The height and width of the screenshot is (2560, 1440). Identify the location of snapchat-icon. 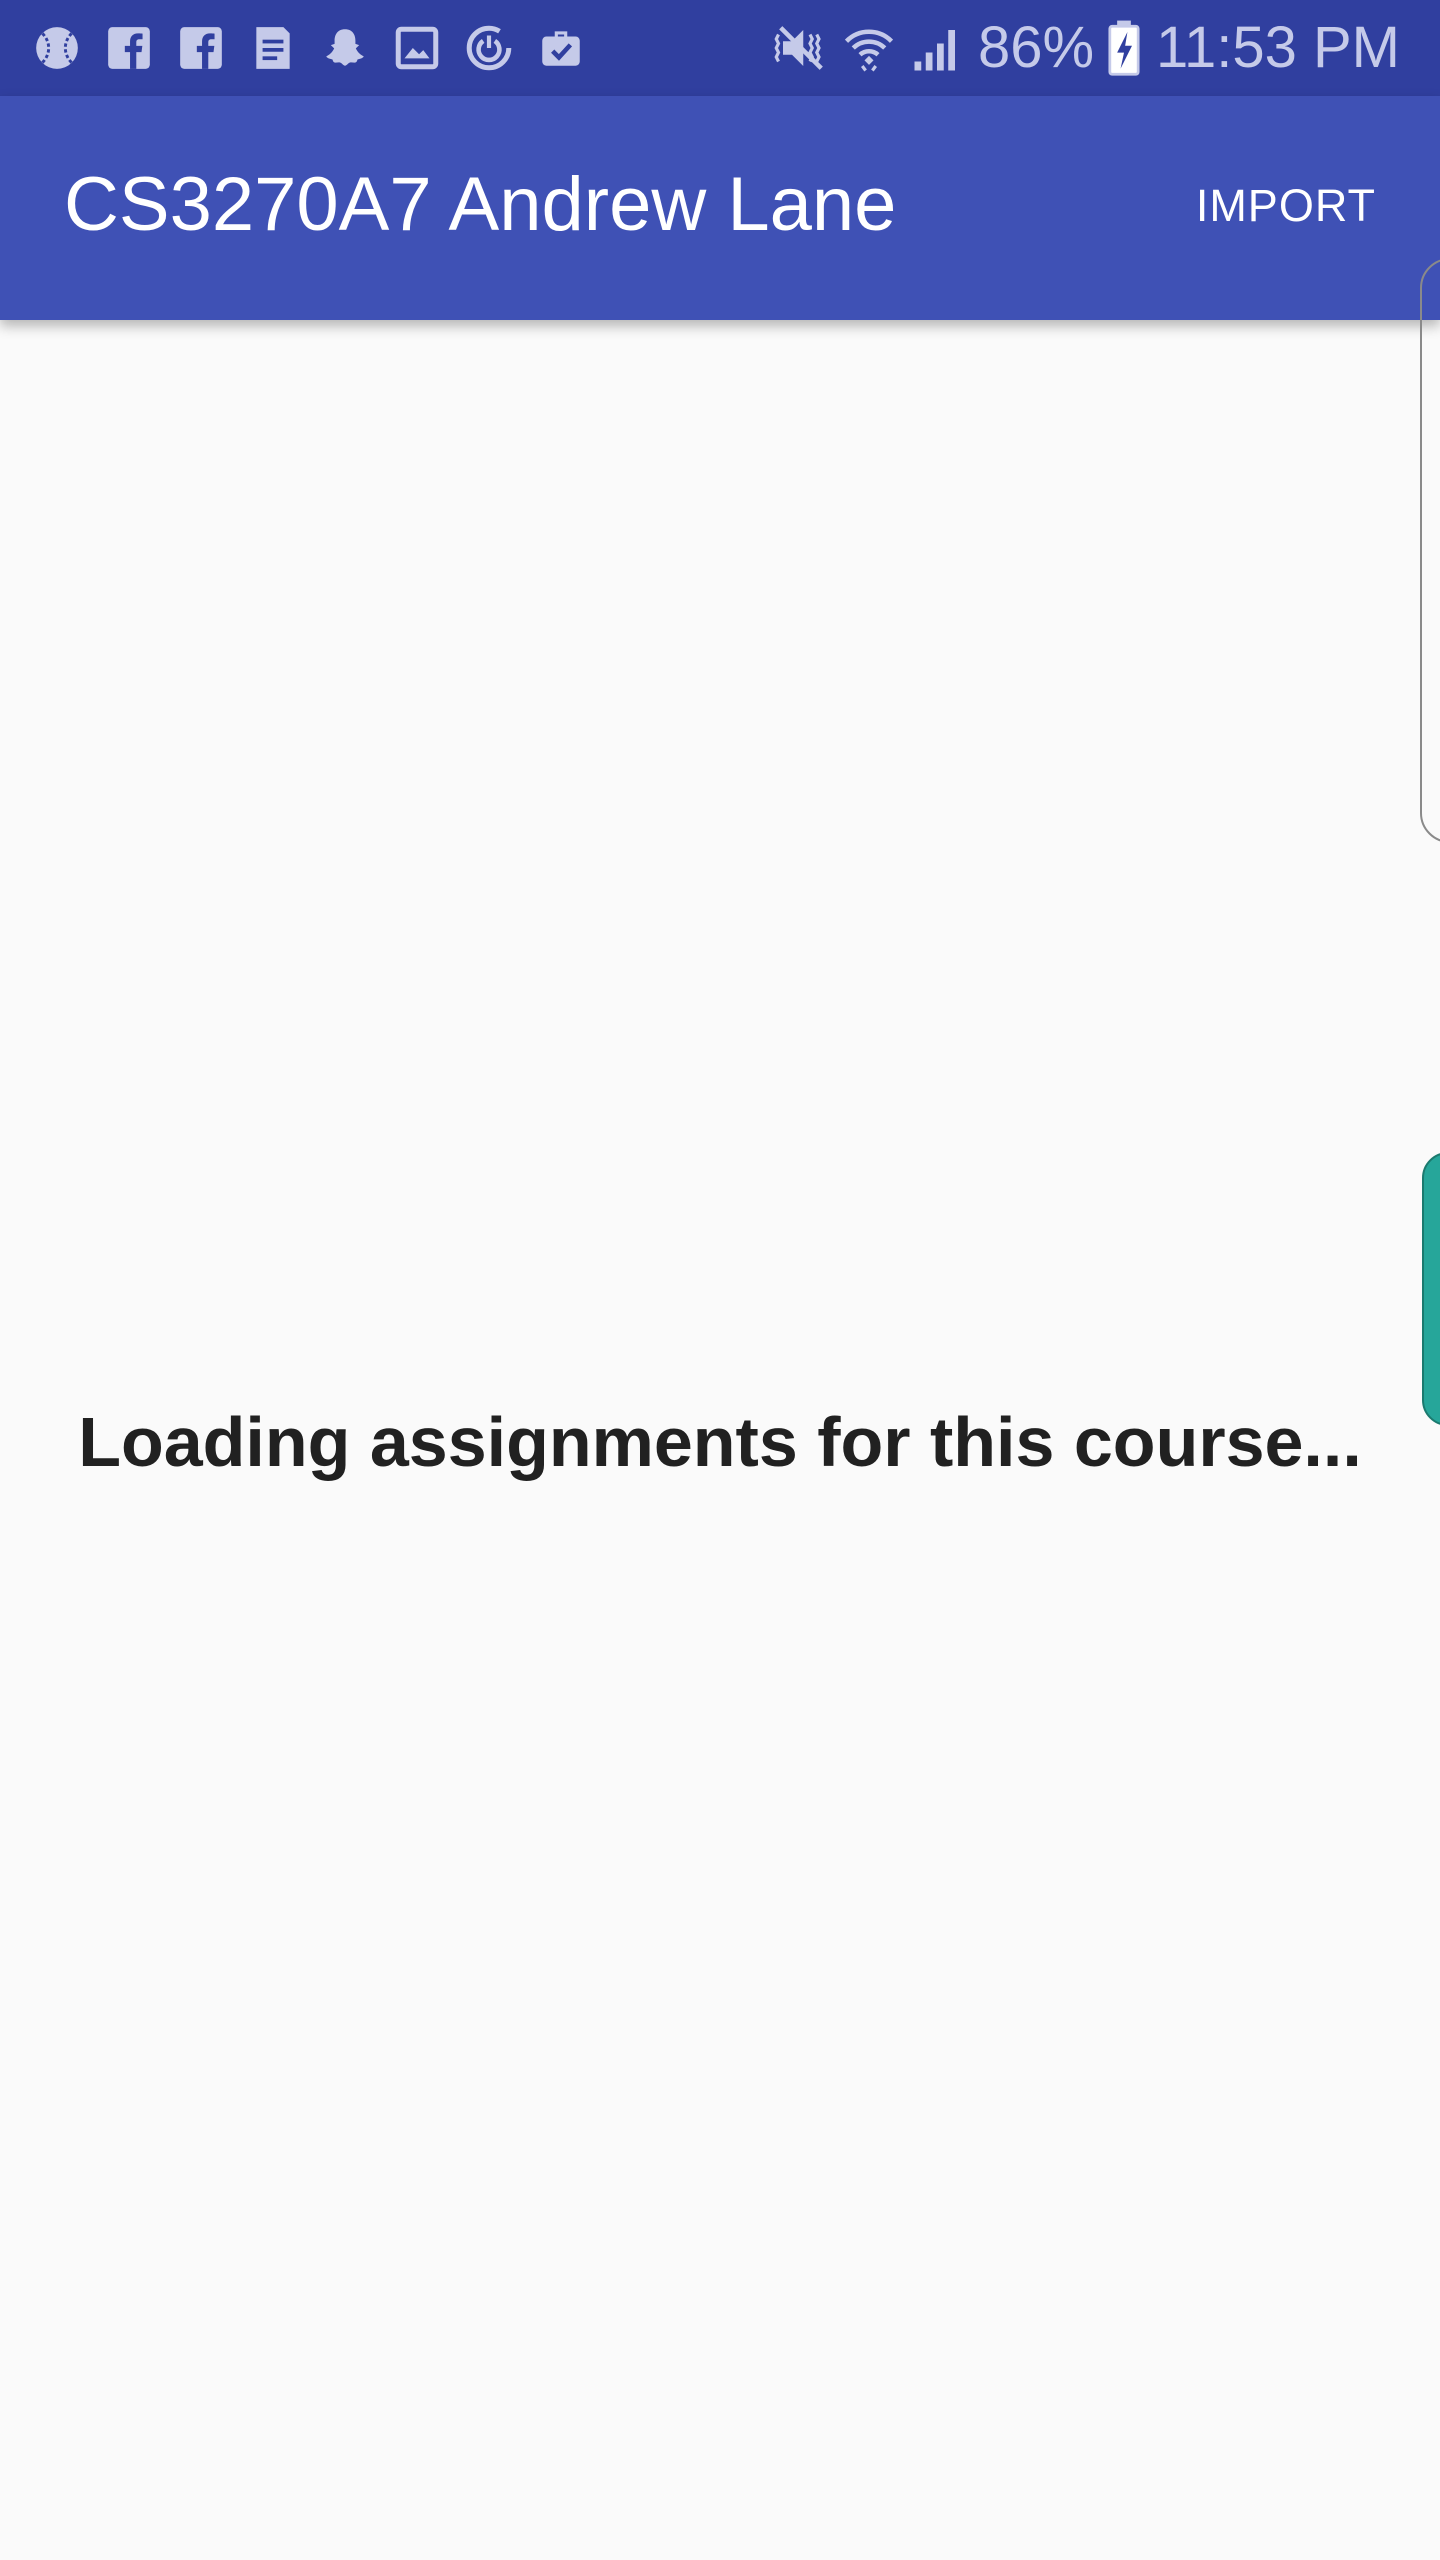
(345, 48).